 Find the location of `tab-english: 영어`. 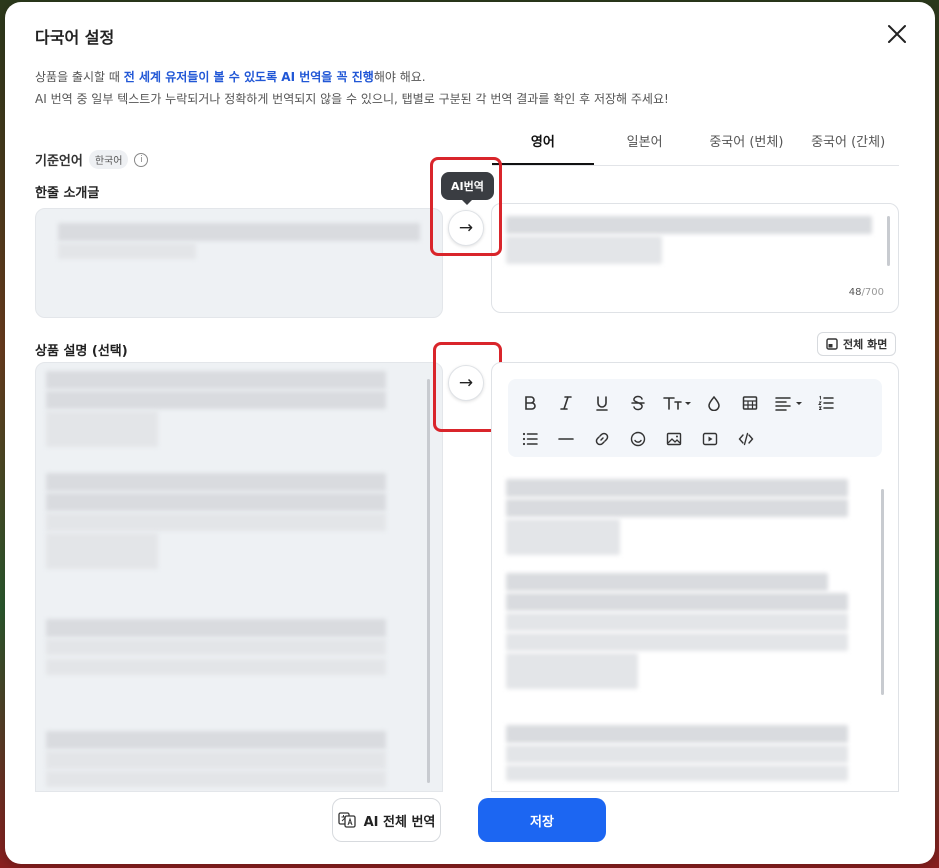

tab-english: 영어 is located at coordinates (543, 143).